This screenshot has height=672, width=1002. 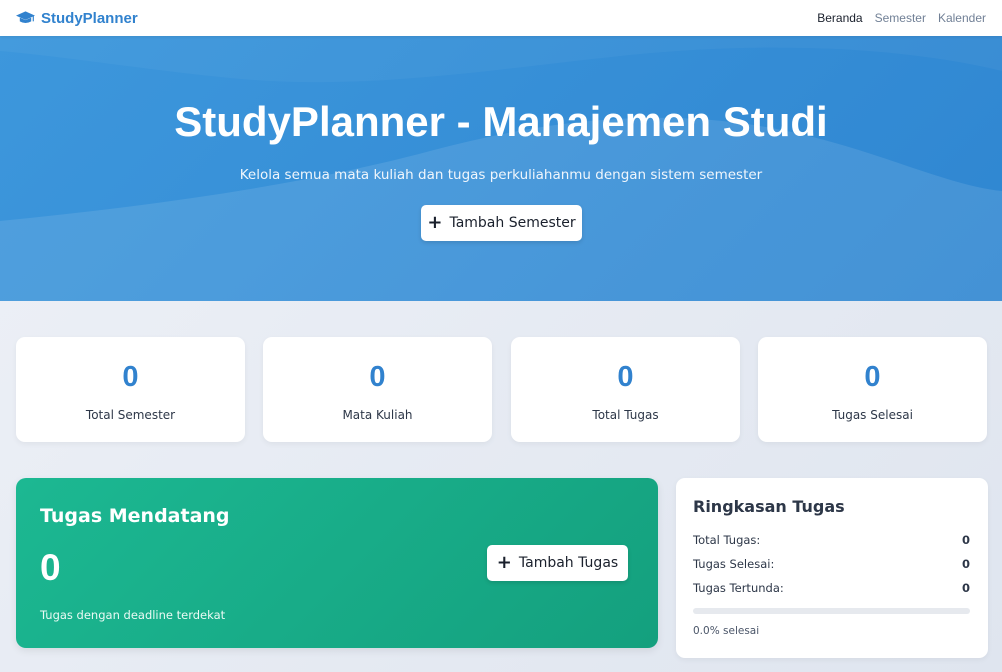 I want to click on add-task-label: Tambah Tugas, so click(x=568, y=563).